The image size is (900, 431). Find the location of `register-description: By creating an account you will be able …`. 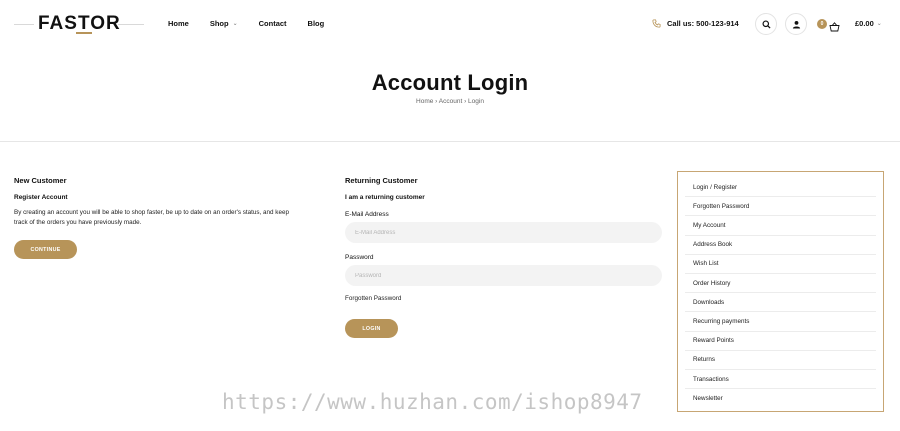

register-description: By creating an account you will be able … is located at coordinates (174, 217).